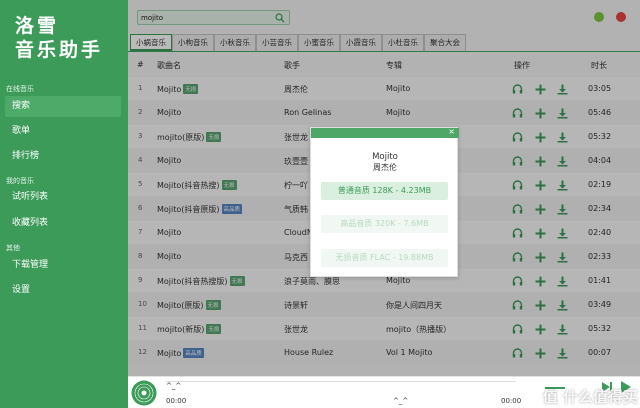  I want to click on player-title: ^_^, so click(174, 386).